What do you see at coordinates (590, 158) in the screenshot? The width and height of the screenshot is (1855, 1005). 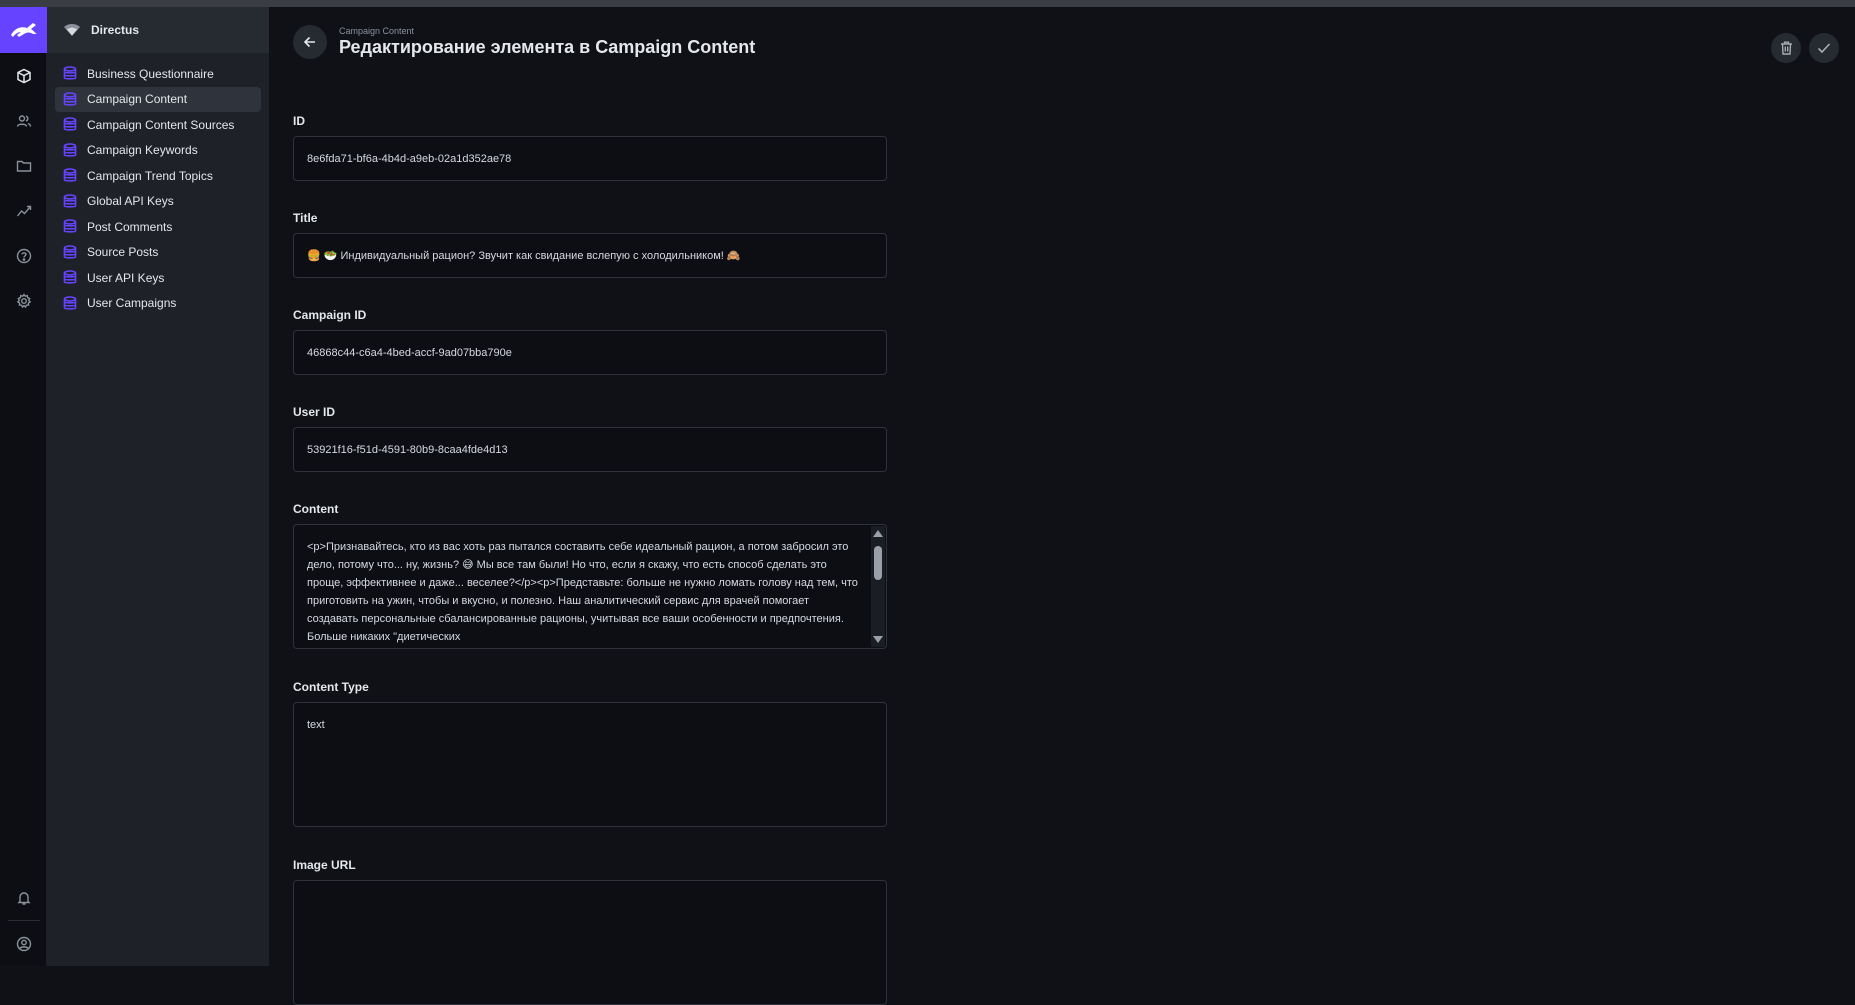 I see `id-input: 8e6fda71-bf6a-4b4d-a9eb-02a1d352ae78` at bounding box center [590, 158].